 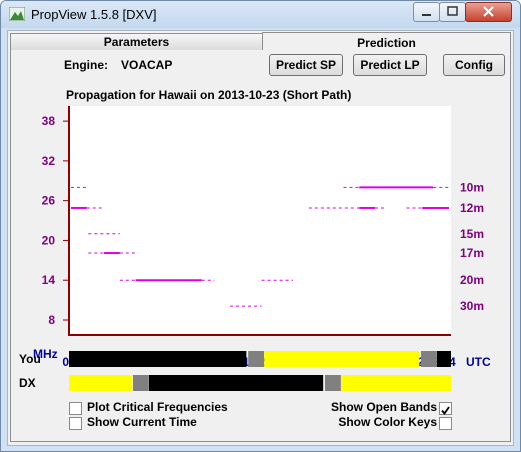 What do you see at coordinates (49, 161) in the screenshot?
I see `y-tick-label: 32` at bounding box center [49, 161].